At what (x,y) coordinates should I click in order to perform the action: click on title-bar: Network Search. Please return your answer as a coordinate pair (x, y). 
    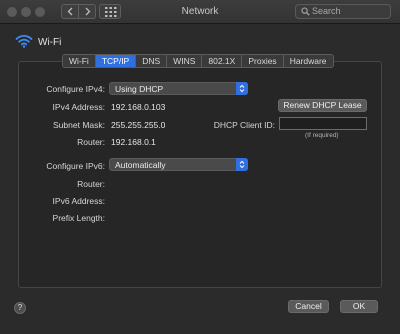
    Looking at the image, I should click on (200, 12).